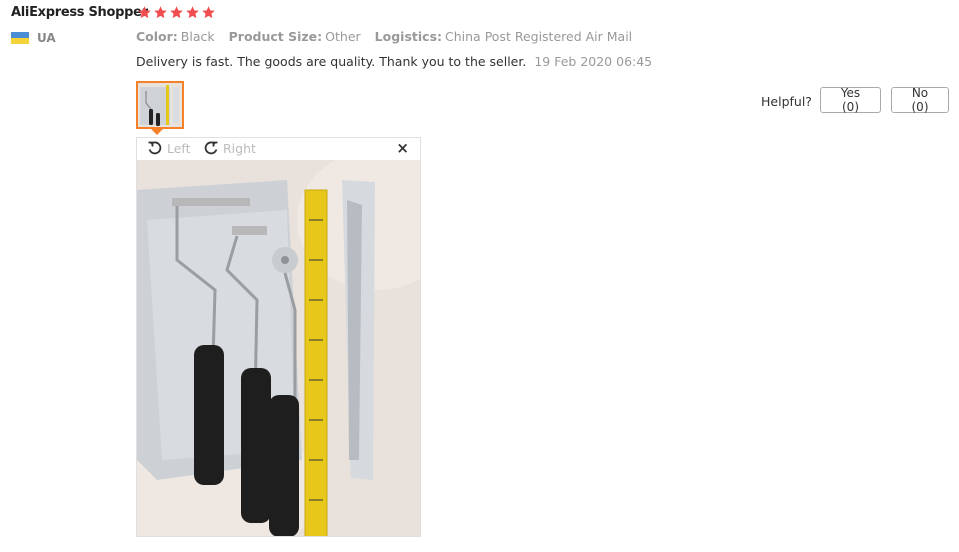 The width and height of the screenshot is (959, 552). What do you see at coordinates (157, 132) in the screenshot?
I see `thumbnail-pointer-icon` at bounding box center [157, 132].